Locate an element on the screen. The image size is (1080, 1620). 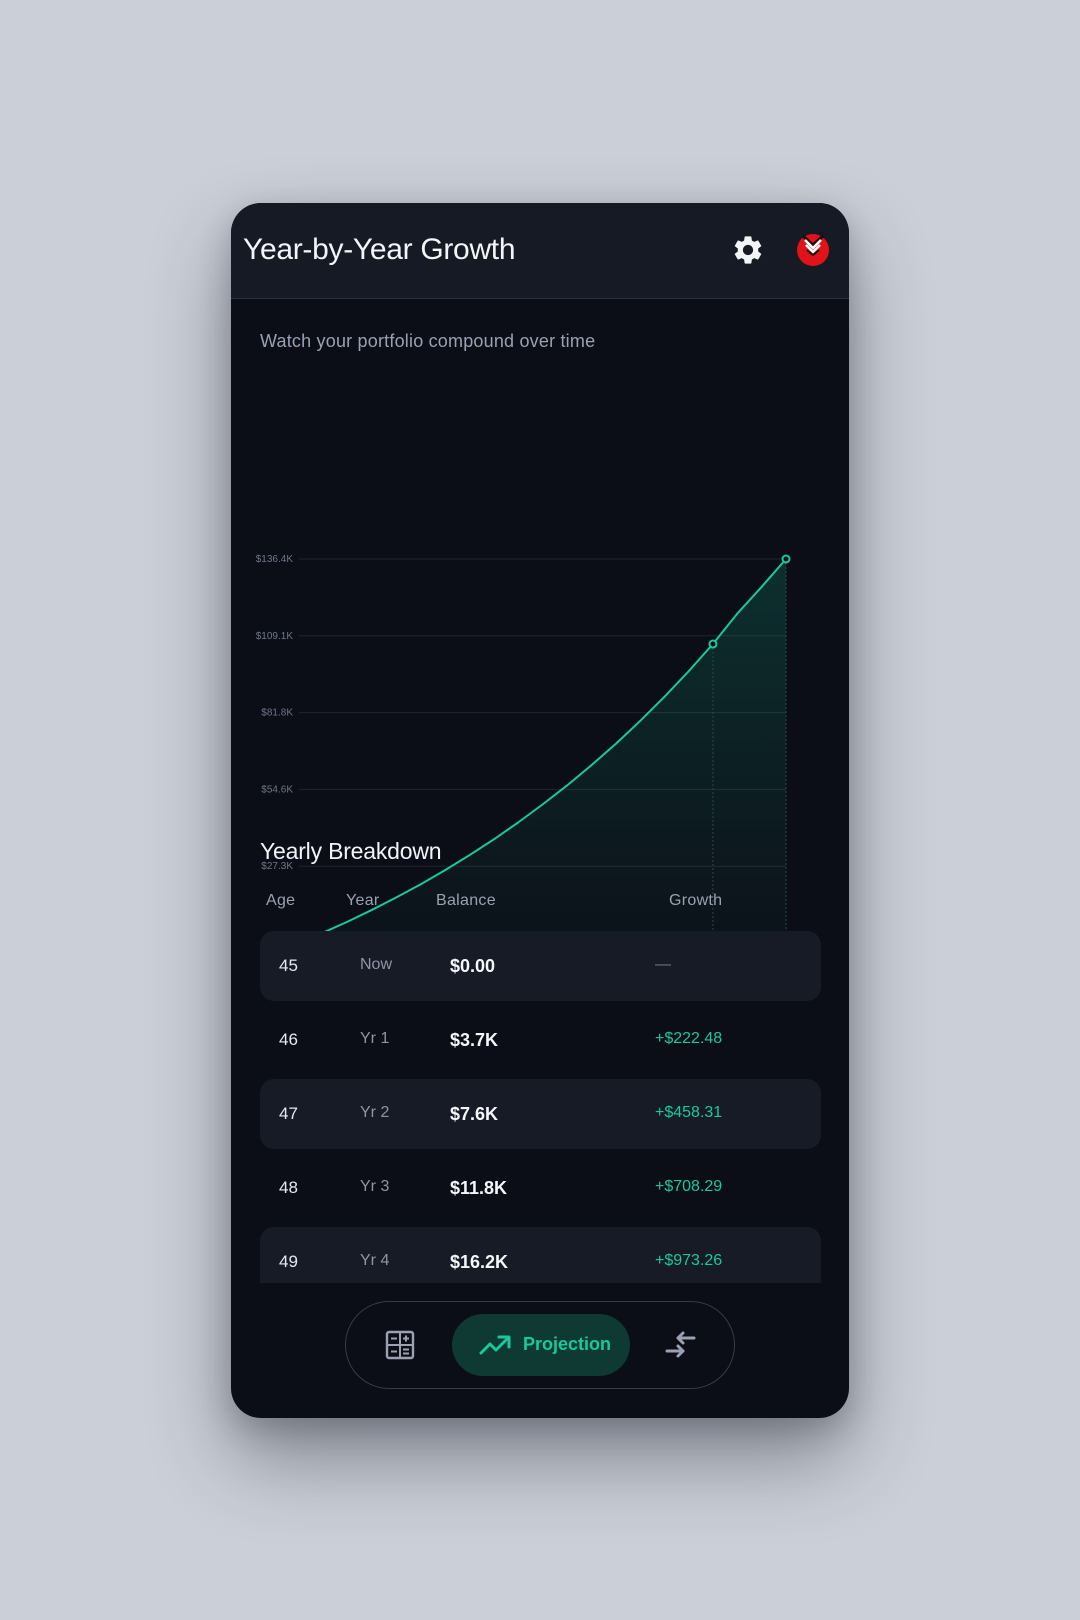
app-header: Year-by-Year Growth is located at coordinates (540, 251).